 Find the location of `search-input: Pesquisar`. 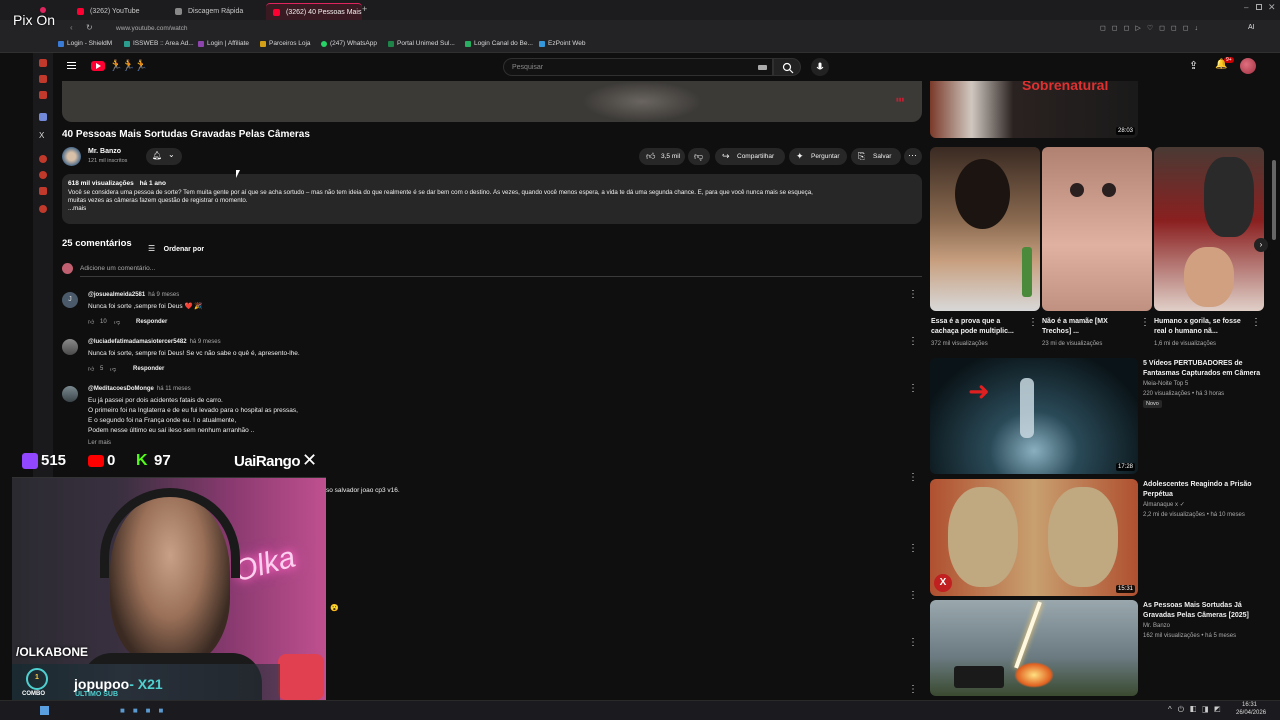

search-input: Pesquisar is located at coordinates (638, 67).